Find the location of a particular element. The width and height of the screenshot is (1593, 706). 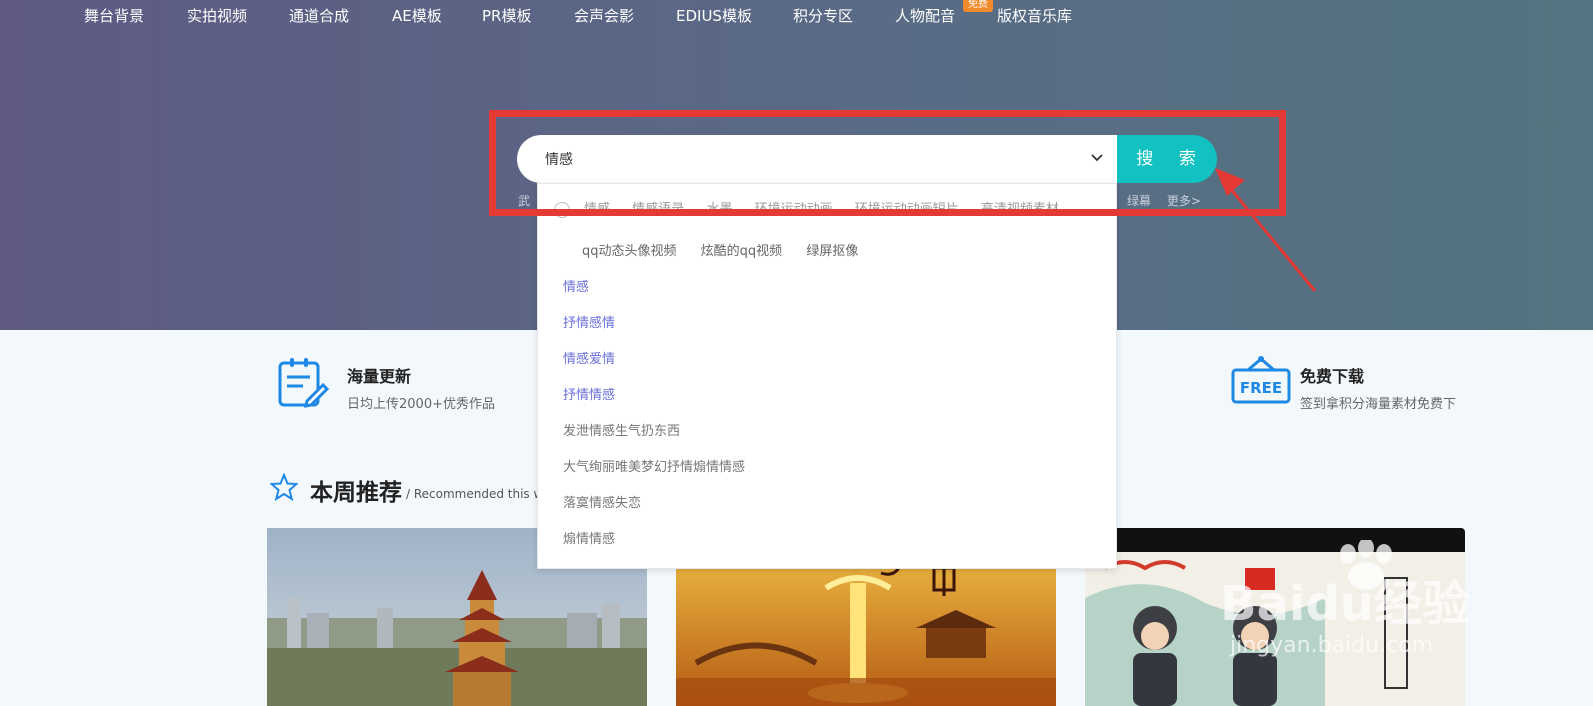

history-item: qq动态头像视频 is located at coordinates (629, 251).